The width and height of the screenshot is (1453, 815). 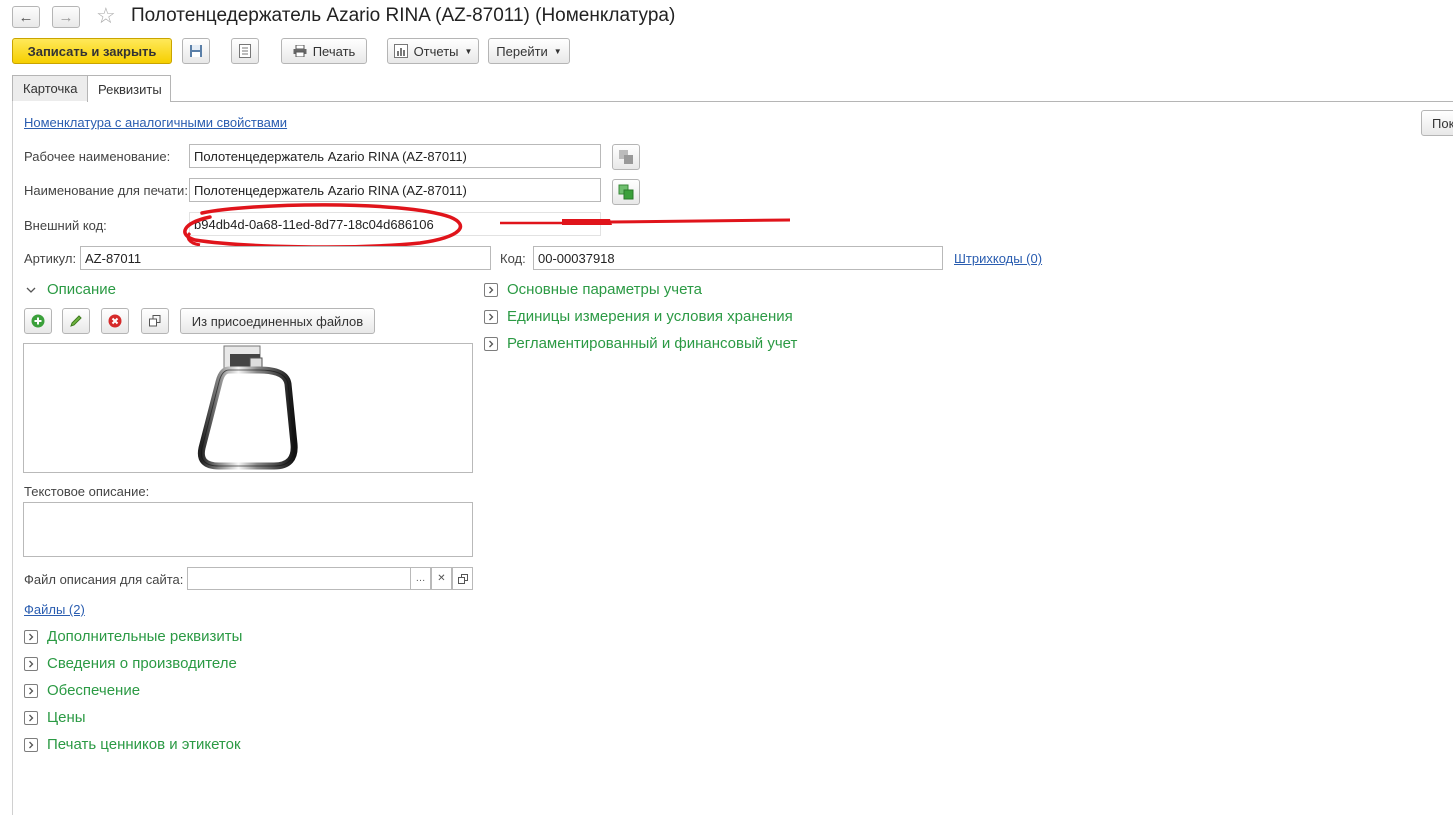 I want to click on code-field: 00-00037918, so click(x=738, y=258).